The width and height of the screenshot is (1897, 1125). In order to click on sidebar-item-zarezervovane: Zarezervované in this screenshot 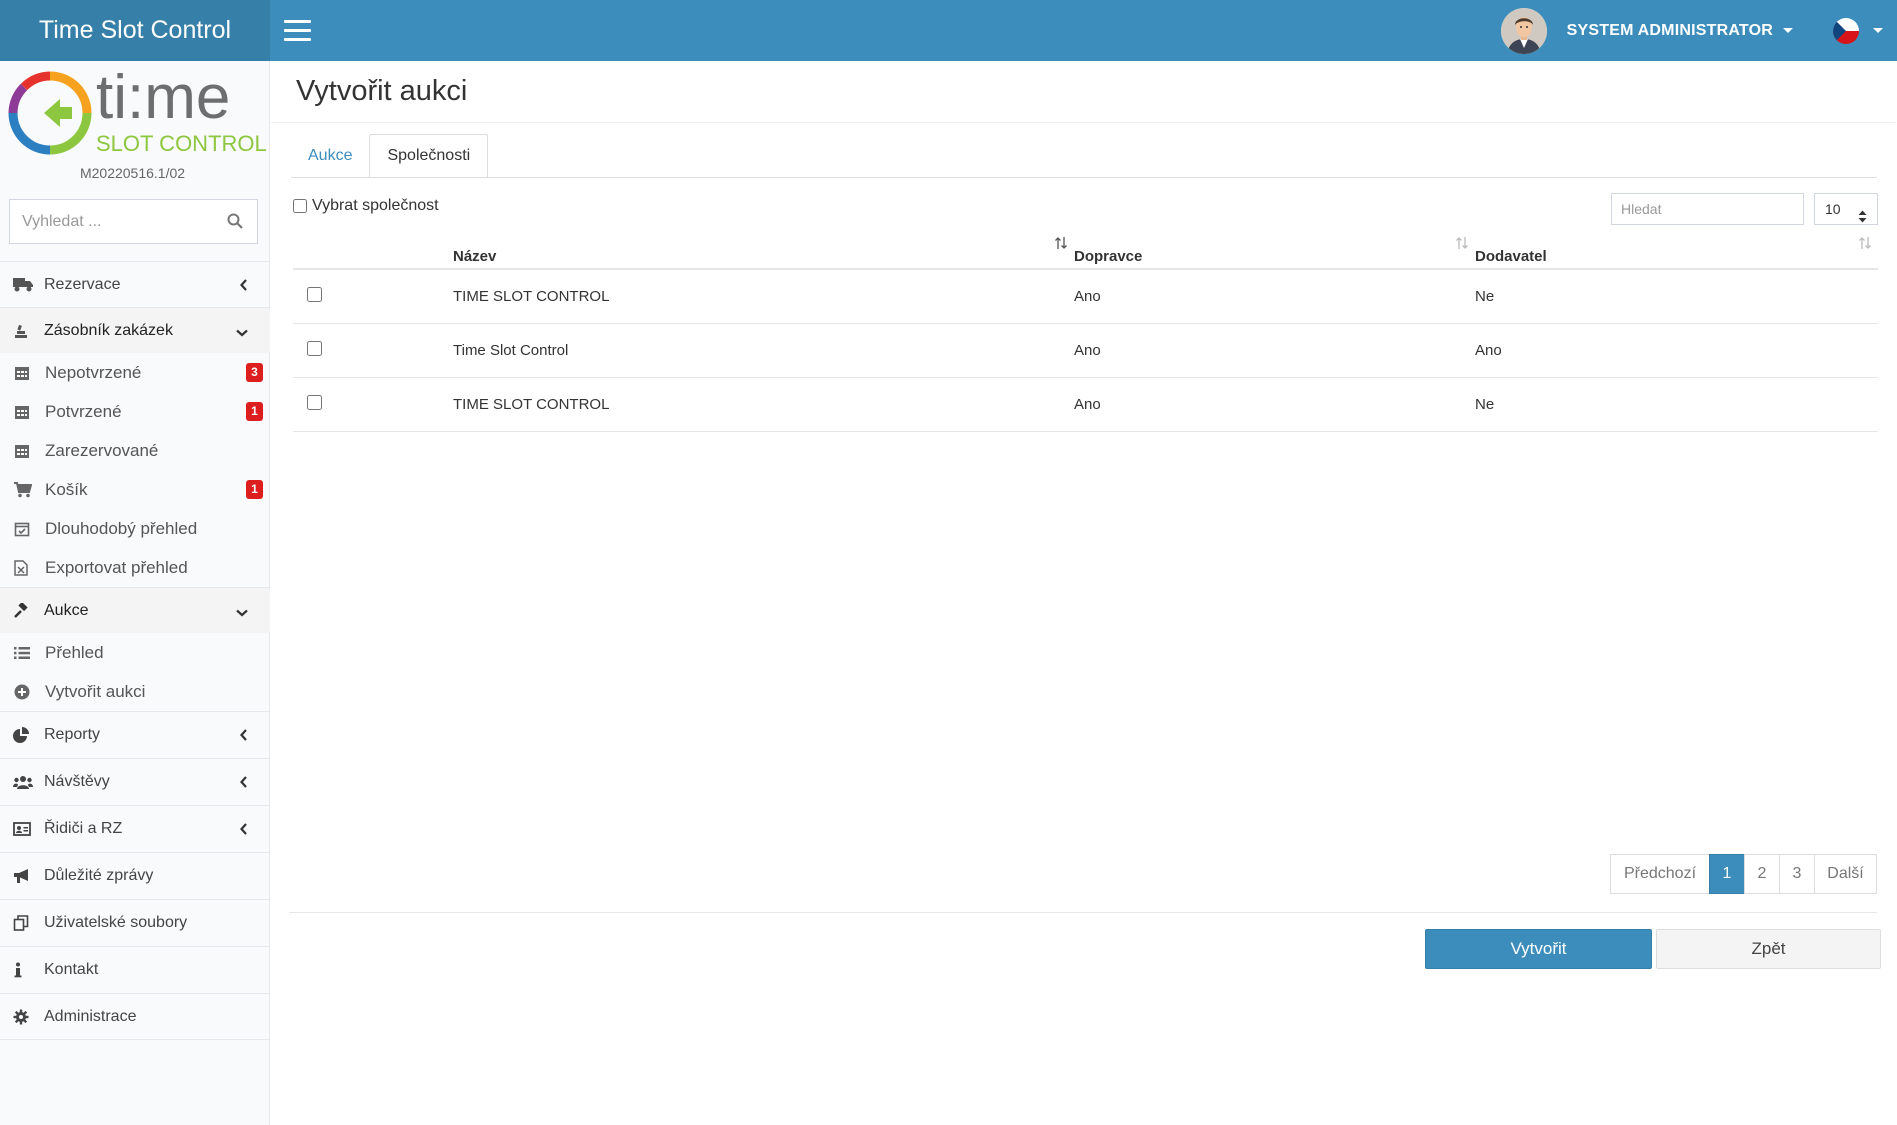, I will do `click(135, 450)`.